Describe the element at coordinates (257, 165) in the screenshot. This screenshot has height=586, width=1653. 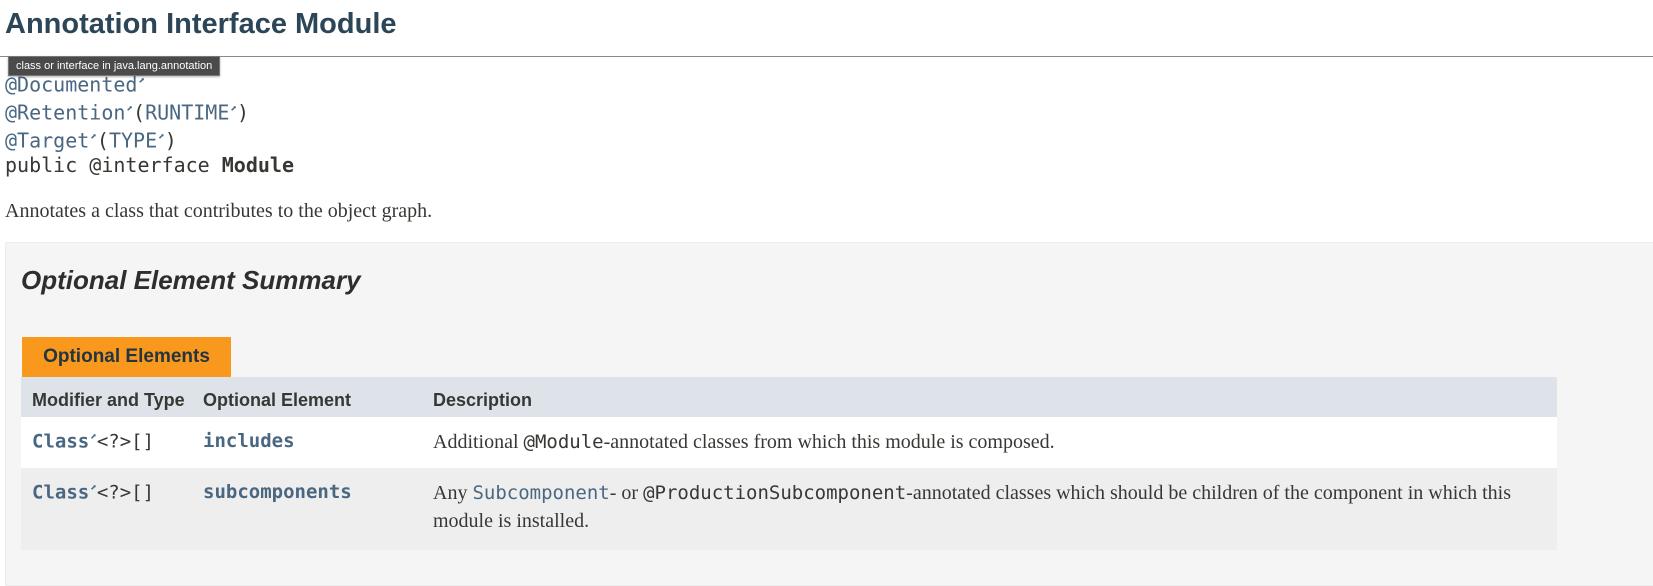
I see `declaration-name: Module` at that location.